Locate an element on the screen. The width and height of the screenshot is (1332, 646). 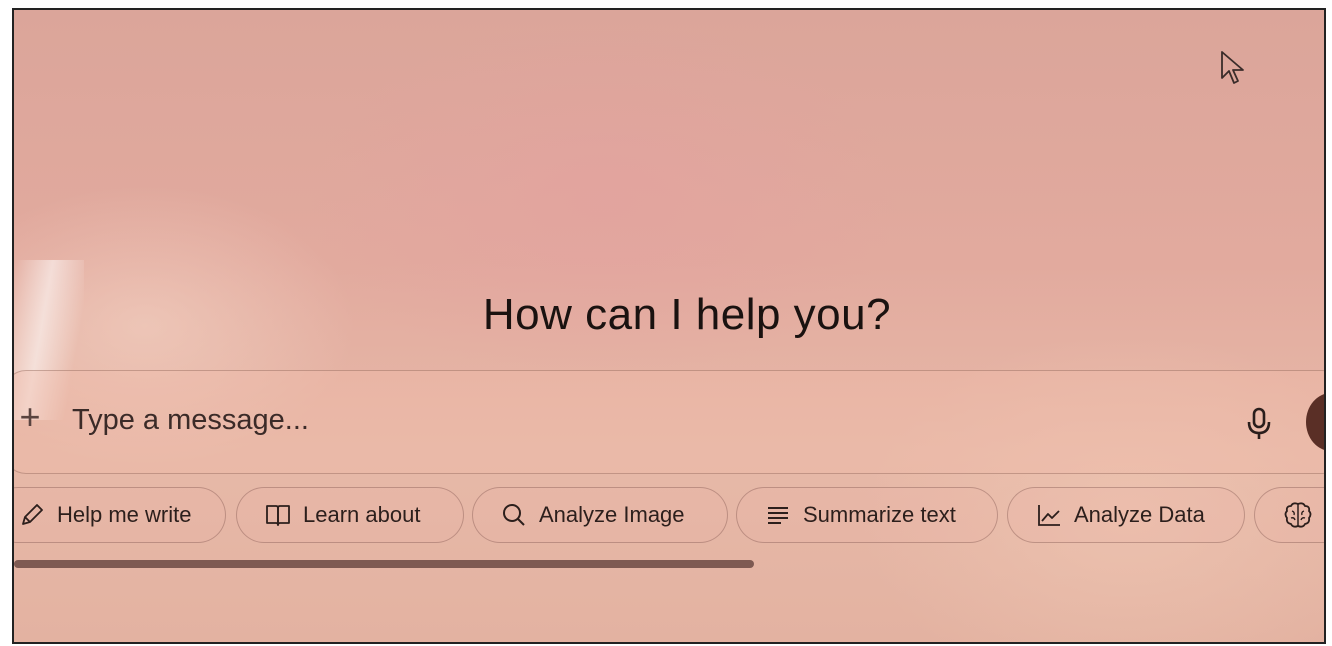
microphone-icon is located at coordinates (1259, 424).